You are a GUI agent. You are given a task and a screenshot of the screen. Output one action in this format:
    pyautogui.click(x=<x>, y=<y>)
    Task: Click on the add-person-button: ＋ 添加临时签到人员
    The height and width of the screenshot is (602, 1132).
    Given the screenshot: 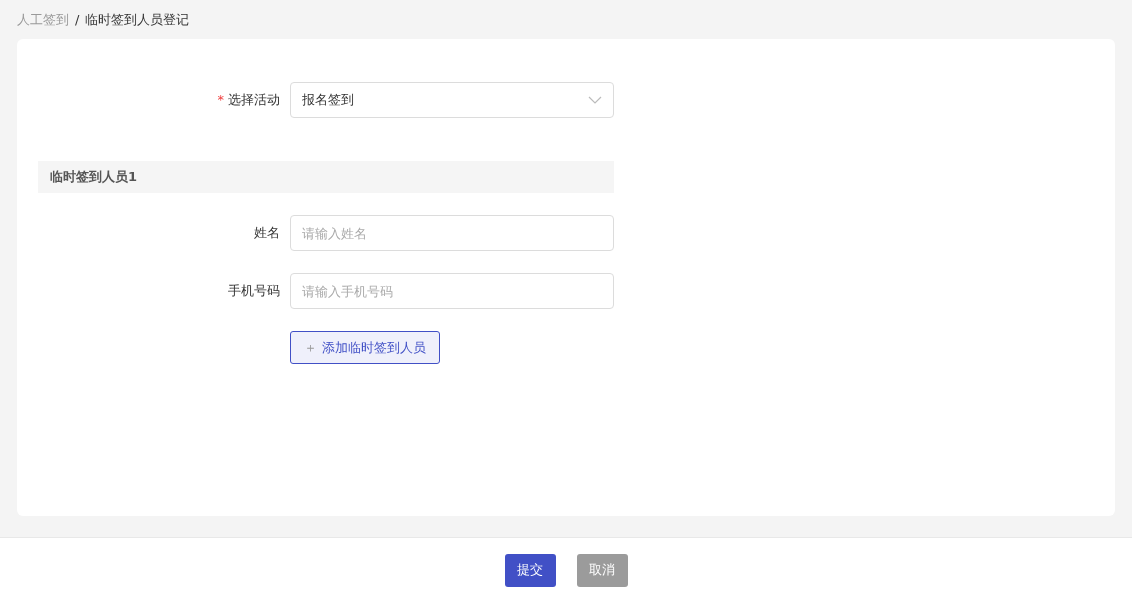 What is the action you would take?
    pyautogui.click(x=365, y=347)
    